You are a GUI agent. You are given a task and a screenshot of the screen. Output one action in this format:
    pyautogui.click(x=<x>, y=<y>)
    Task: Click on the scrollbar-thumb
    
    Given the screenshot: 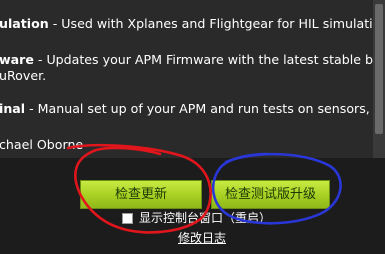 What is the action you would take?
    pyautogui.click(x=379, y=69)
    